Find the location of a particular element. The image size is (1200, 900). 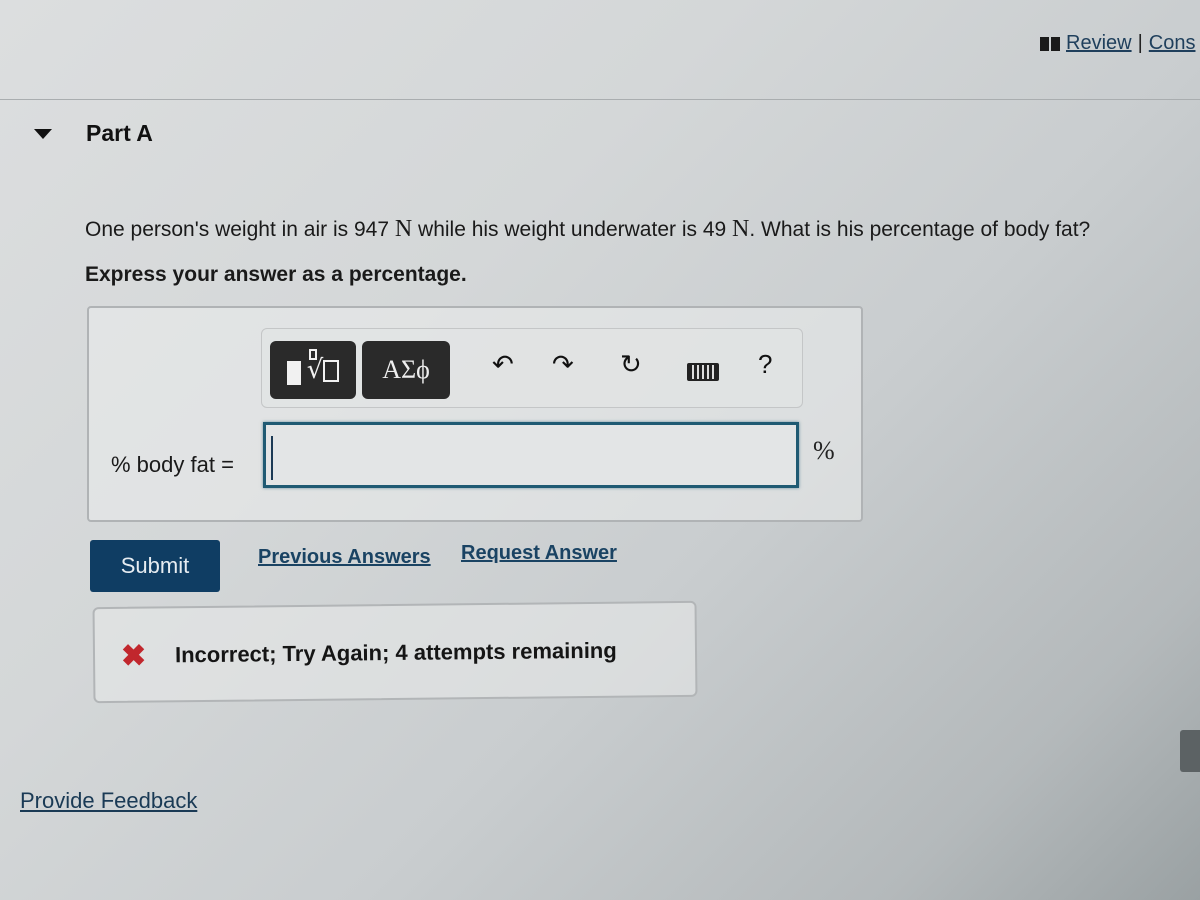

previous-answers-link: Previous Answers is located at coordinates (344, 557).